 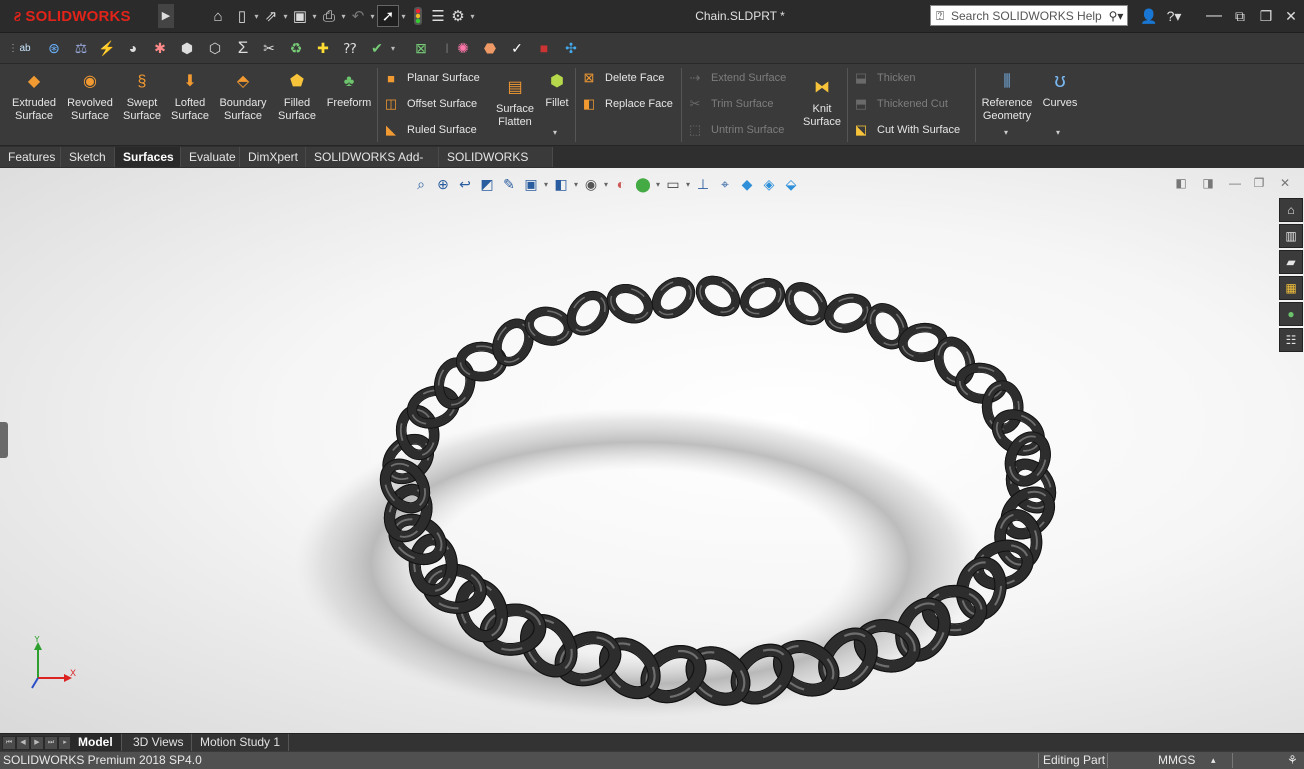 What do you see at coordinates (1291, 16) in the screenshot?
I see `close-icon: ✕` at bounding box center [1291, 16].